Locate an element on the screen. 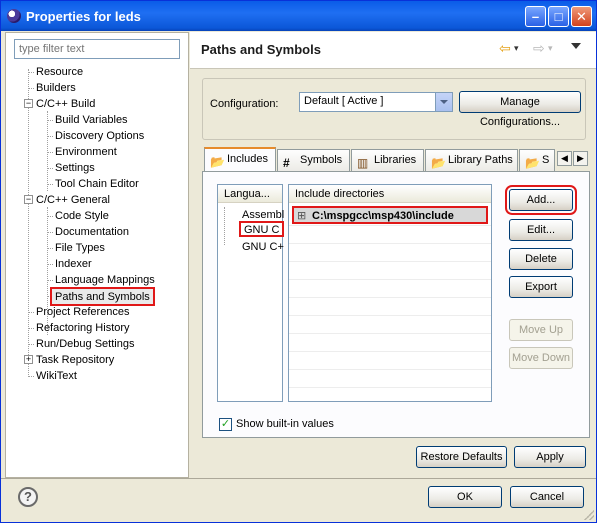  tab-scroll-right-button: ▶ is located at coordinates (580, 158).